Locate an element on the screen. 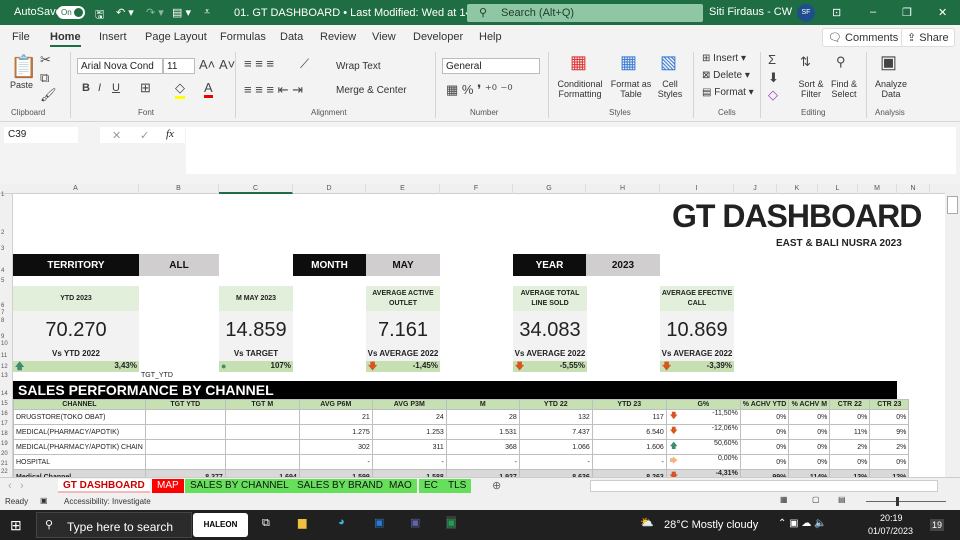  customize-qat-icon: ⩡ is located at coordinates (207, 12).